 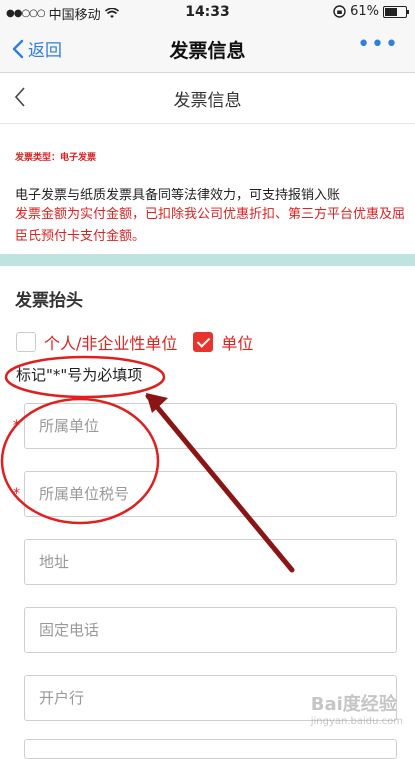 What do you see at coordinates (207, 101) in the screenshot?
I see `page-title: 发票信息` at bounding box center [207, 101].